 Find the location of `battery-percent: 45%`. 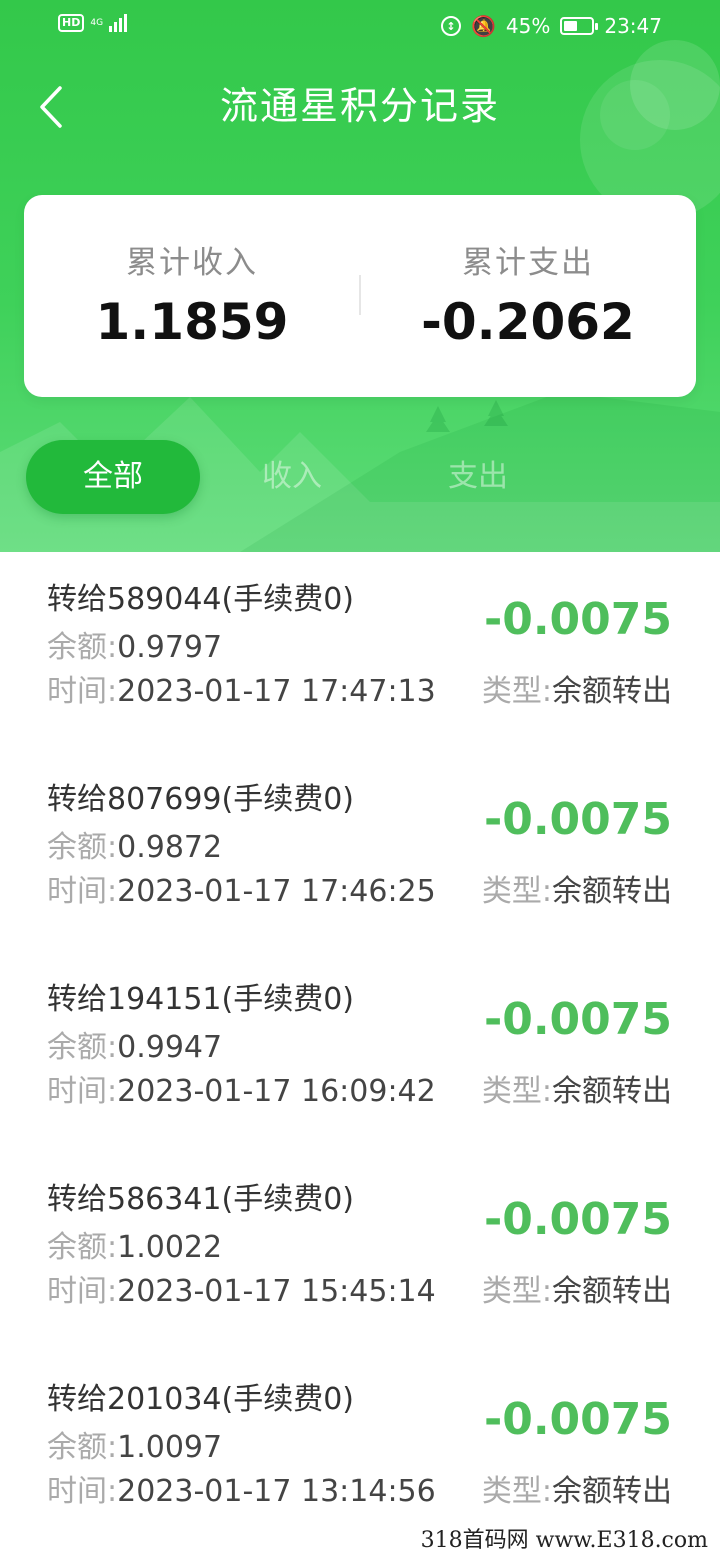

battery-percent: 45% is located at coordinates (528, 26).